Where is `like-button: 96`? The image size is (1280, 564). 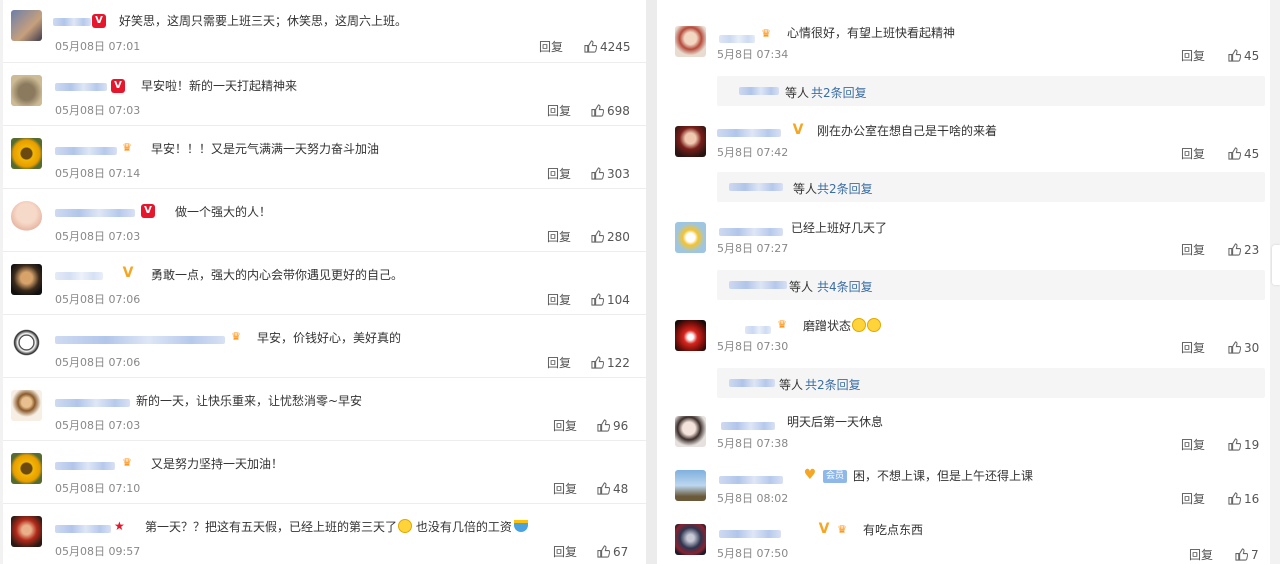 like-button: 96 is located at coordinates (612, 426).